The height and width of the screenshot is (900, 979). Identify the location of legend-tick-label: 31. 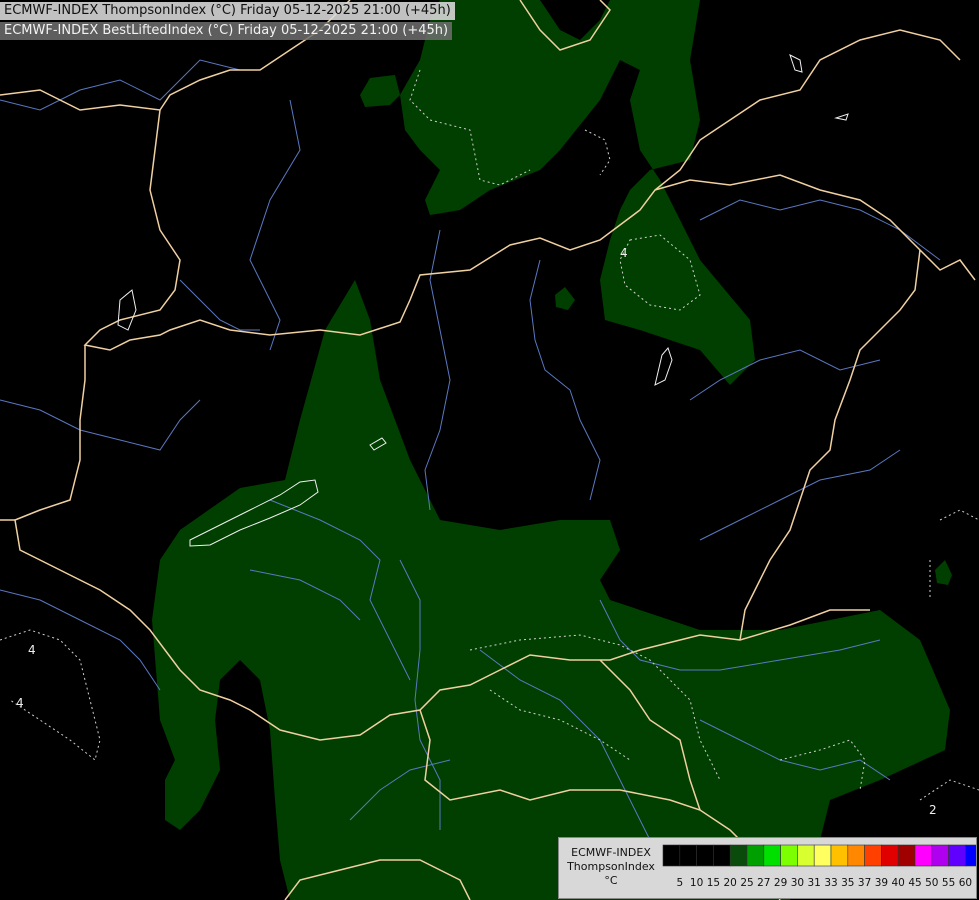
(814, 883).